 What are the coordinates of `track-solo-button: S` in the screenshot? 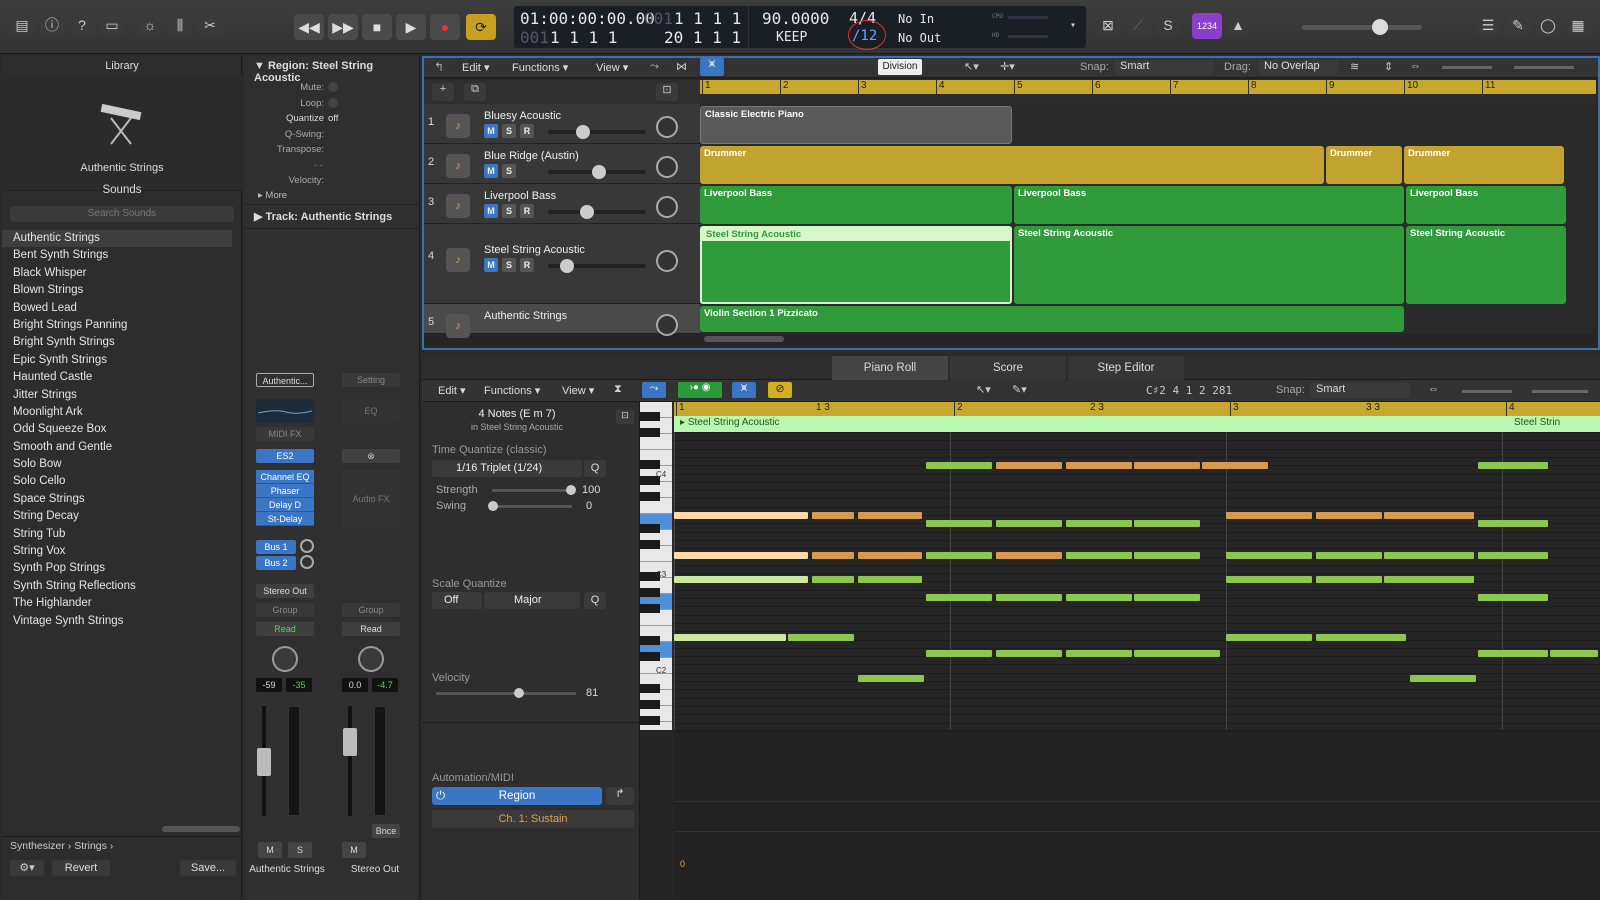 It's located at (509, 211).